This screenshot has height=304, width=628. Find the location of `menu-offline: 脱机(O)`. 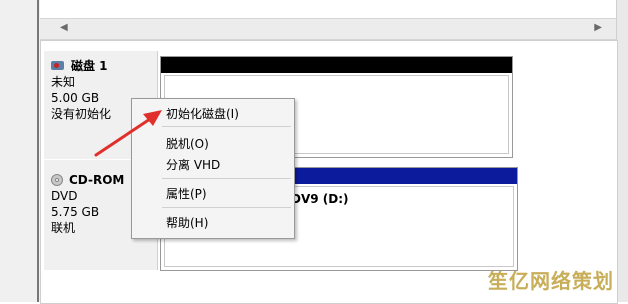

menu-offline: 脱机(O) is located at coordinates (187, 143).